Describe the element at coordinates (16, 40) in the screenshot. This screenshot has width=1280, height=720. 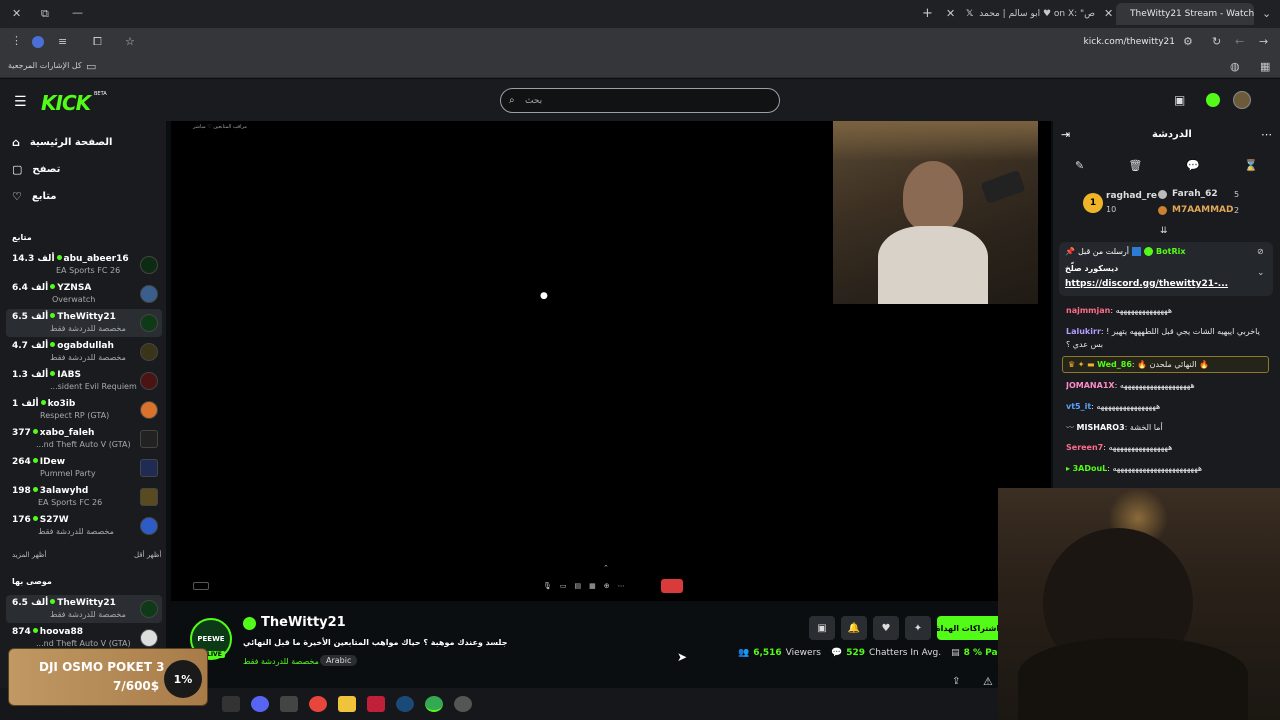
I see `menu-dots-icon: ⋮` at that location.